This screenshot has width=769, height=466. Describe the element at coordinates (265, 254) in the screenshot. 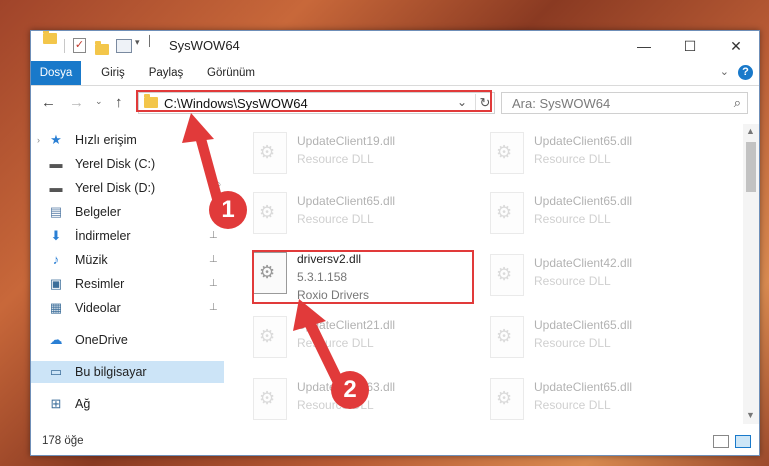

I see `annotation-arrows` at that location.